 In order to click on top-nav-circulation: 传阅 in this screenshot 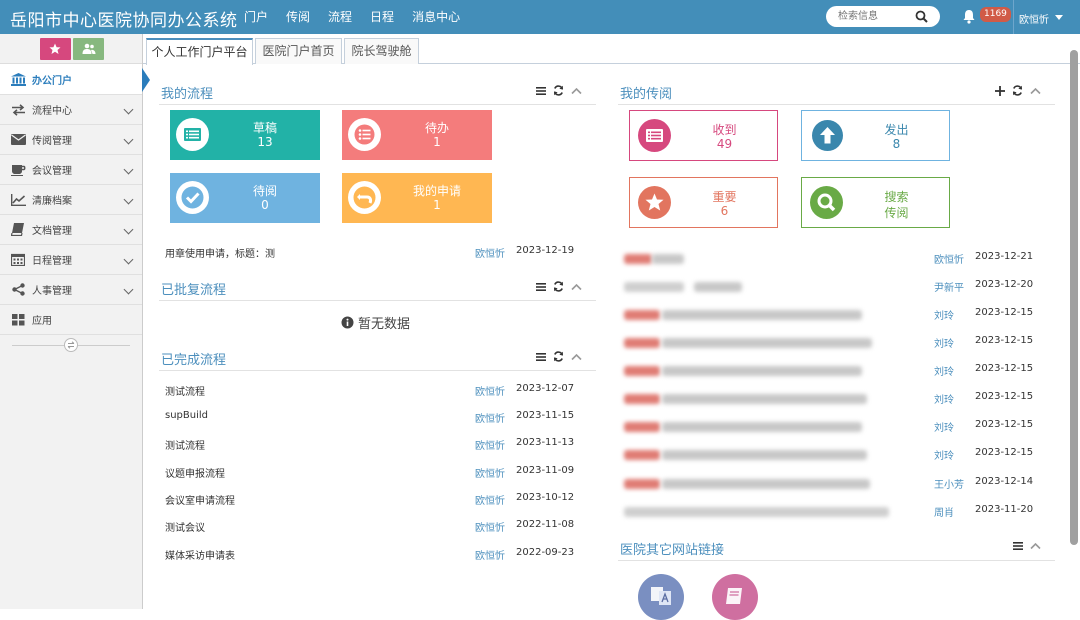, I will do `click(298, 17)`.